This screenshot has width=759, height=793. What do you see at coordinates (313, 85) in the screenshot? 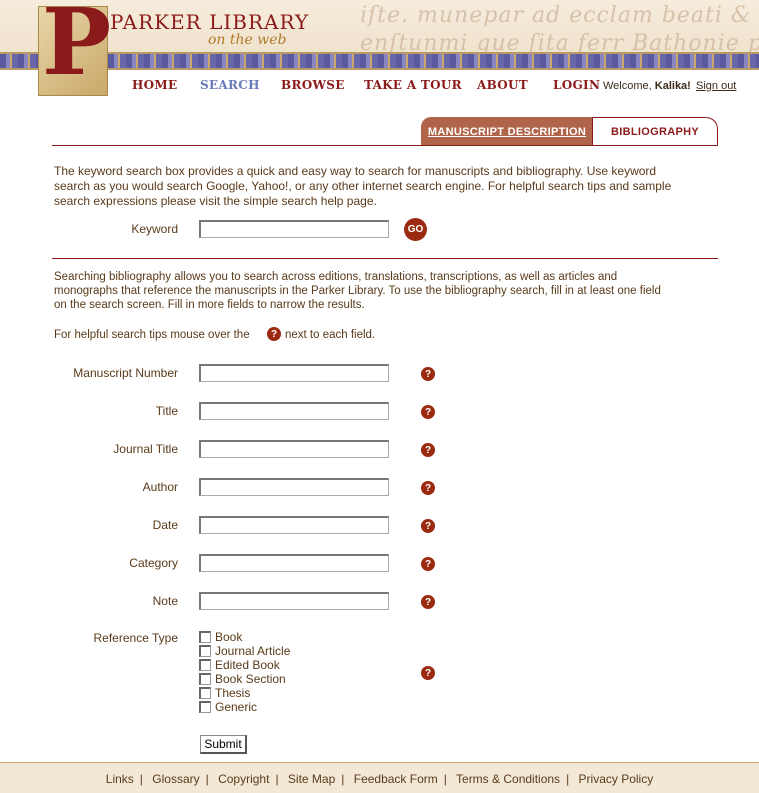
I see `nav-browse: BROWSE` at bounding box center [313, 85].